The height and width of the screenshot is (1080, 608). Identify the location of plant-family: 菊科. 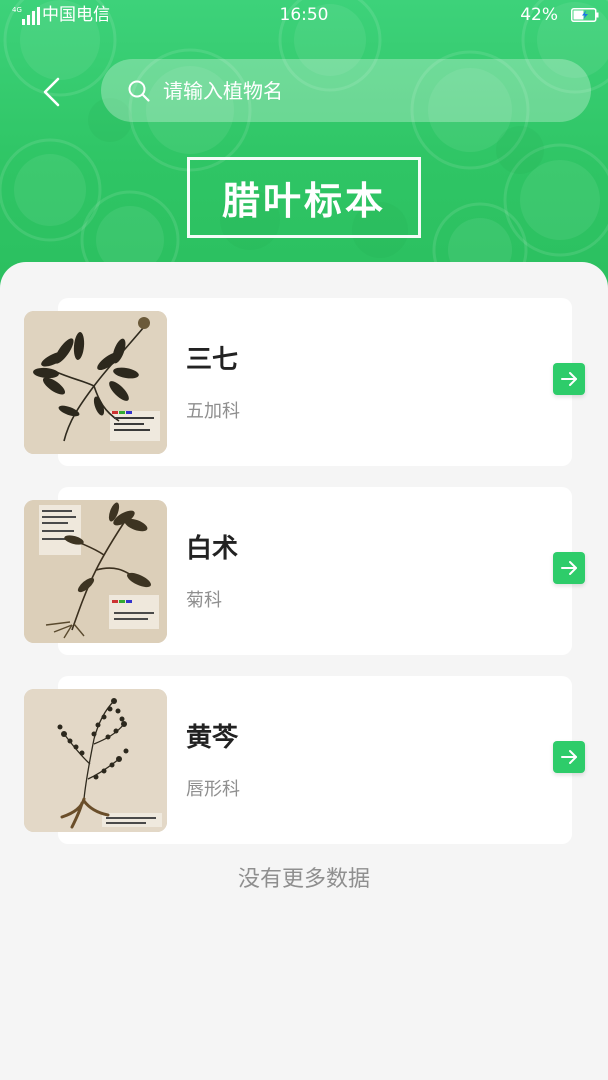
(204, 600).